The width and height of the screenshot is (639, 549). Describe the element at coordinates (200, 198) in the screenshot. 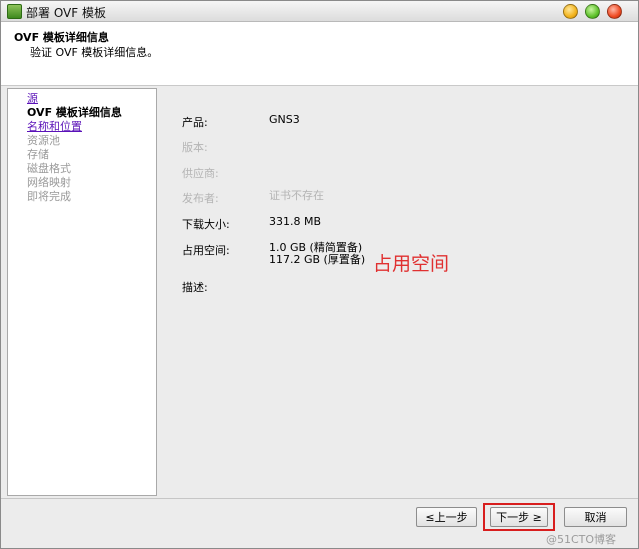

I see `publisher-label: 发布者:` at that location.